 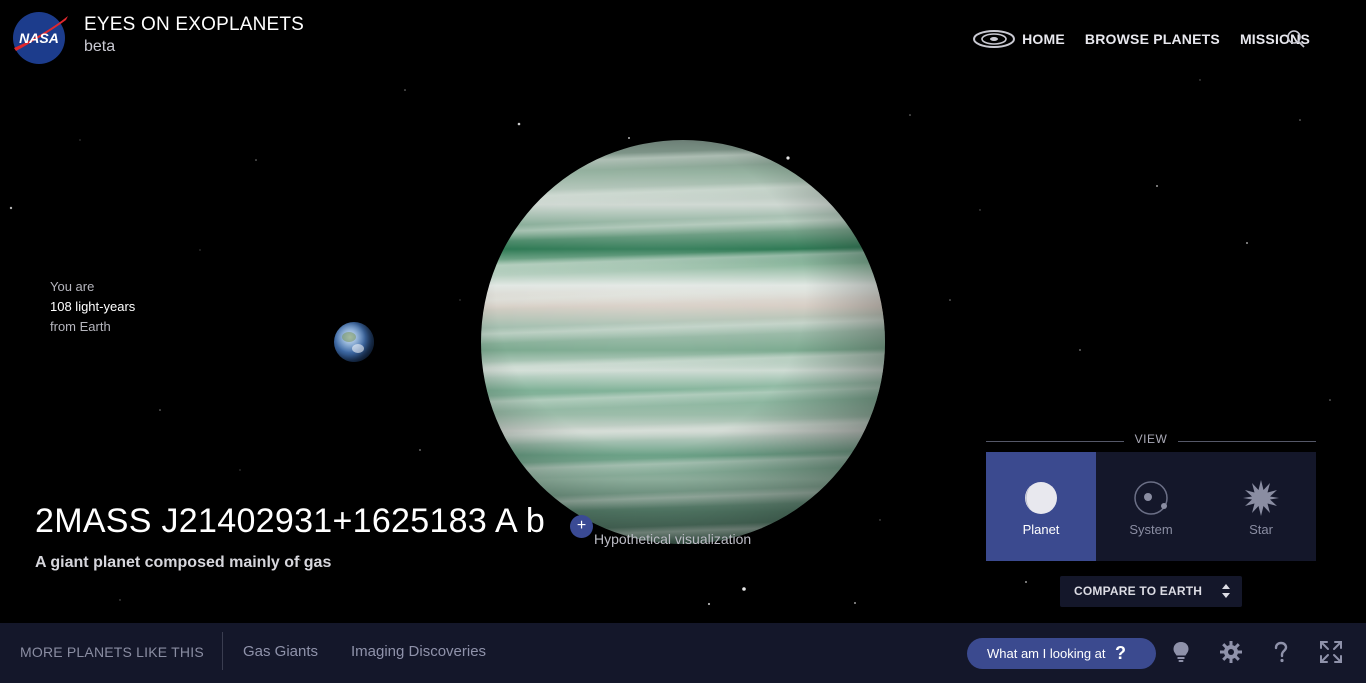 What do you see at coordinates (1261, 529) in the screenshot?
I see `view-option-label: Star` at bounding box center [1261, 529].